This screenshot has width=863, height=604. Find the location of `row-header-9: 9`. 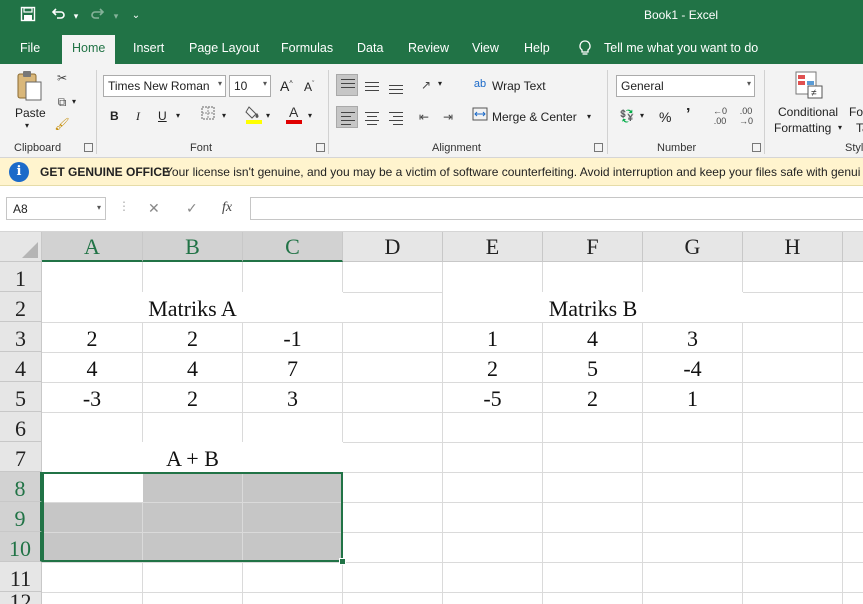

row-header-9: 9 is located at coordinates (21, 517).